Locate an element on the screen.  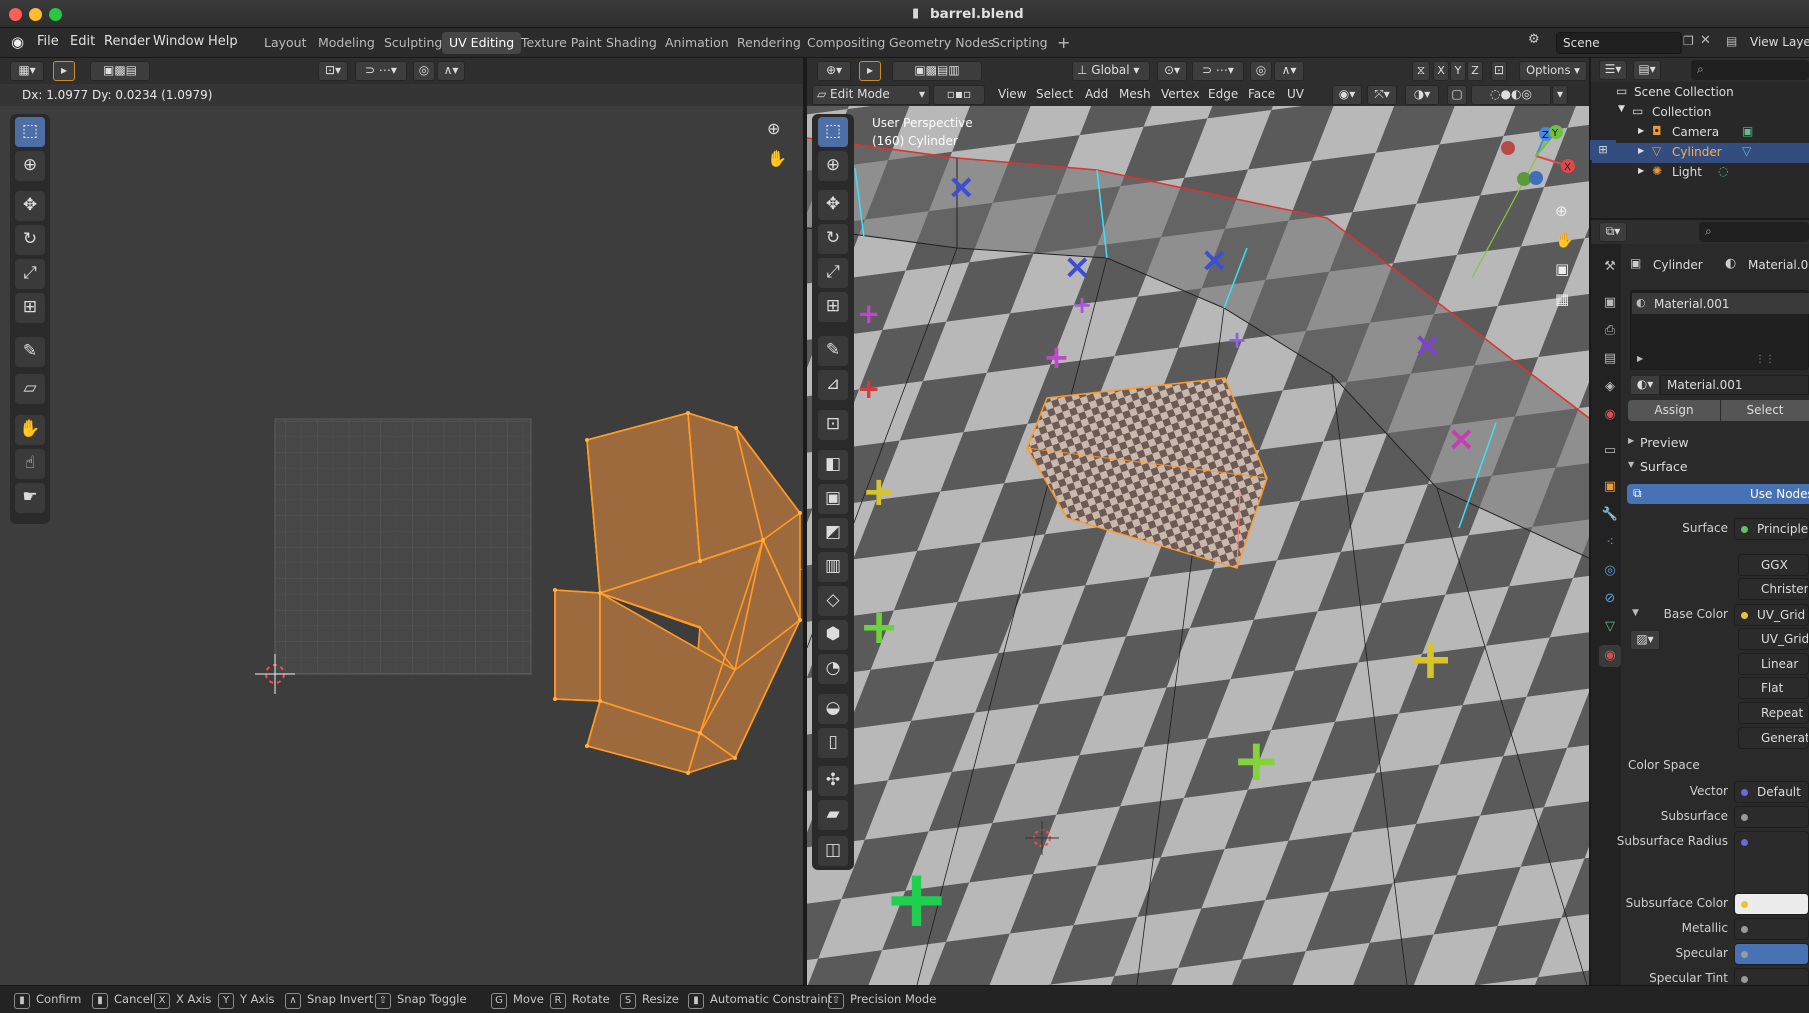
property-field: Repeat is located at coordinates (1773, 713).